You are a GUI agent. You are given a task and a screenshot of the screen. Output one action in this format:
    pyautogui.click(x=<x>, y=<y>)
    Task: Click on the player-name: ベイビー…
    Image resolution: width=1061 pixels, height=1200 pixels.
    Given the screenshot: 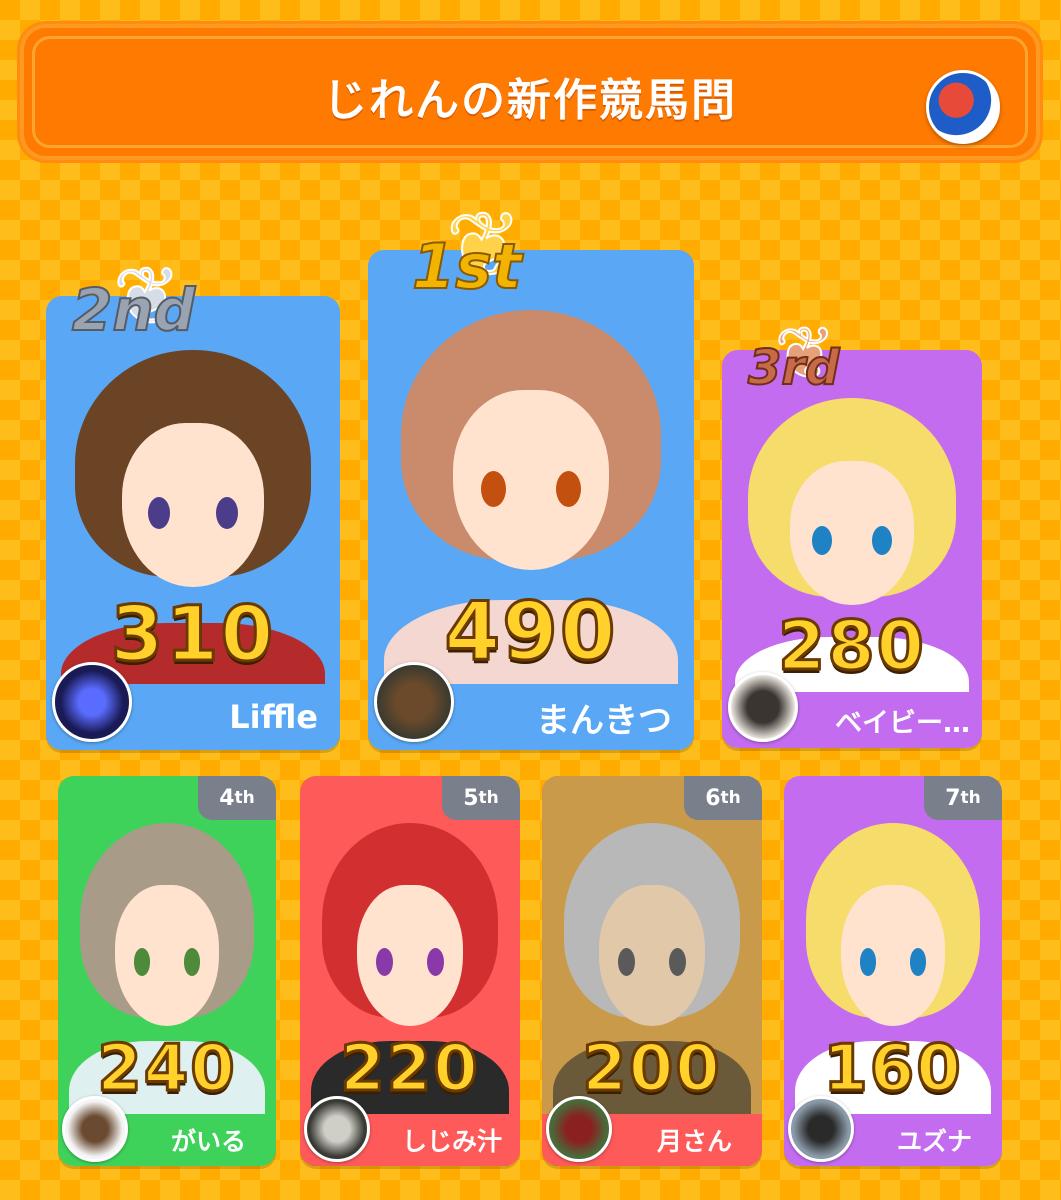 What is the action you would take?
    pyautogui.click(x=902, y=723)
    